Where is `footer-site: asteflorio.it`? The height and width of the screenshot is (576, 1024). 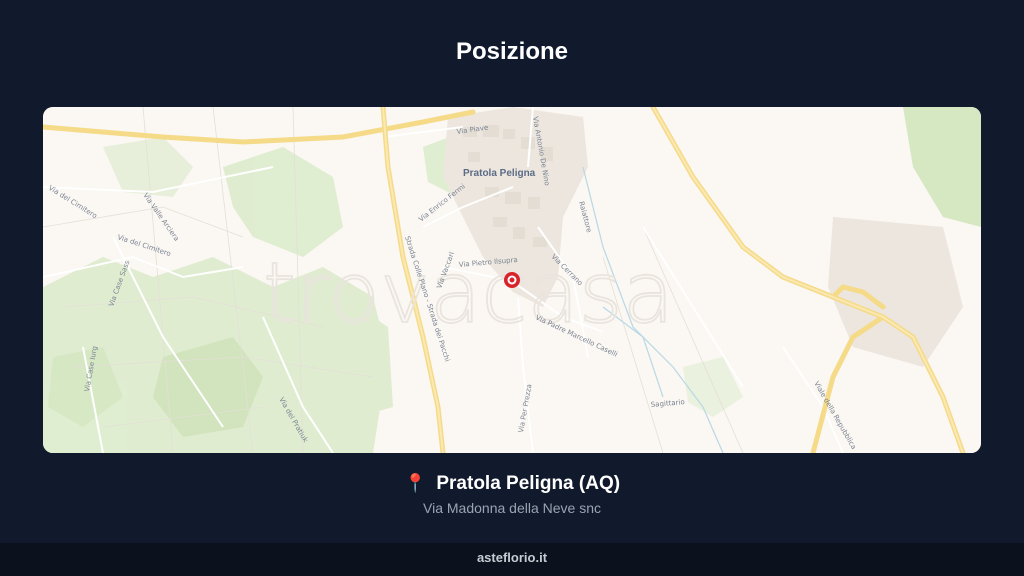
footer-site: asteflorio.it is located at coordinates (512, 557).